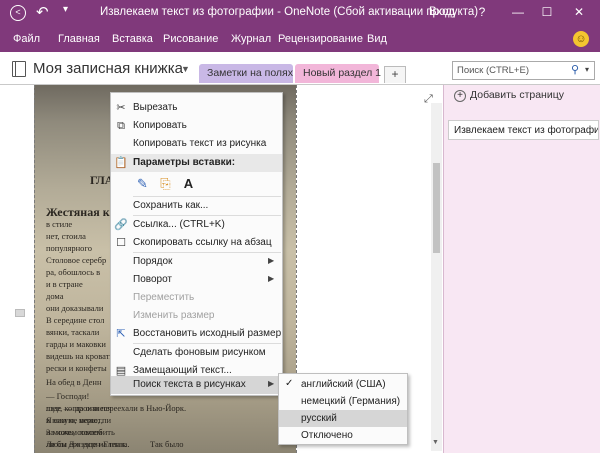 This screenshot has width=600, height=453. What do you see at coordinates (200, 143) in the screenshot?
I see `menu-item-label: Копировать текст из рисунка` at bounding box center [200, 143].